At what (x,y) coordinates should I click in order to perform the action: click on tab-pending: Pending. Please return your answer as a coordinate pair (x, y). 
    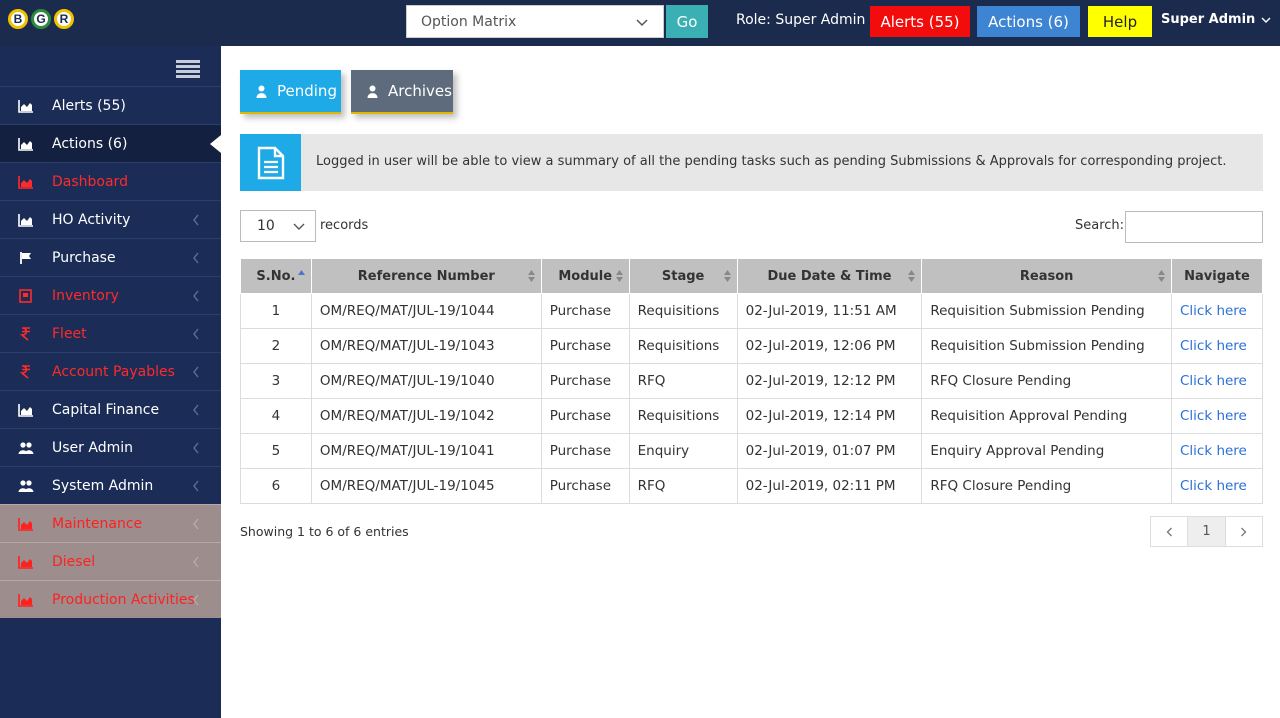
    Looking at the image, I should click on (290, 92).